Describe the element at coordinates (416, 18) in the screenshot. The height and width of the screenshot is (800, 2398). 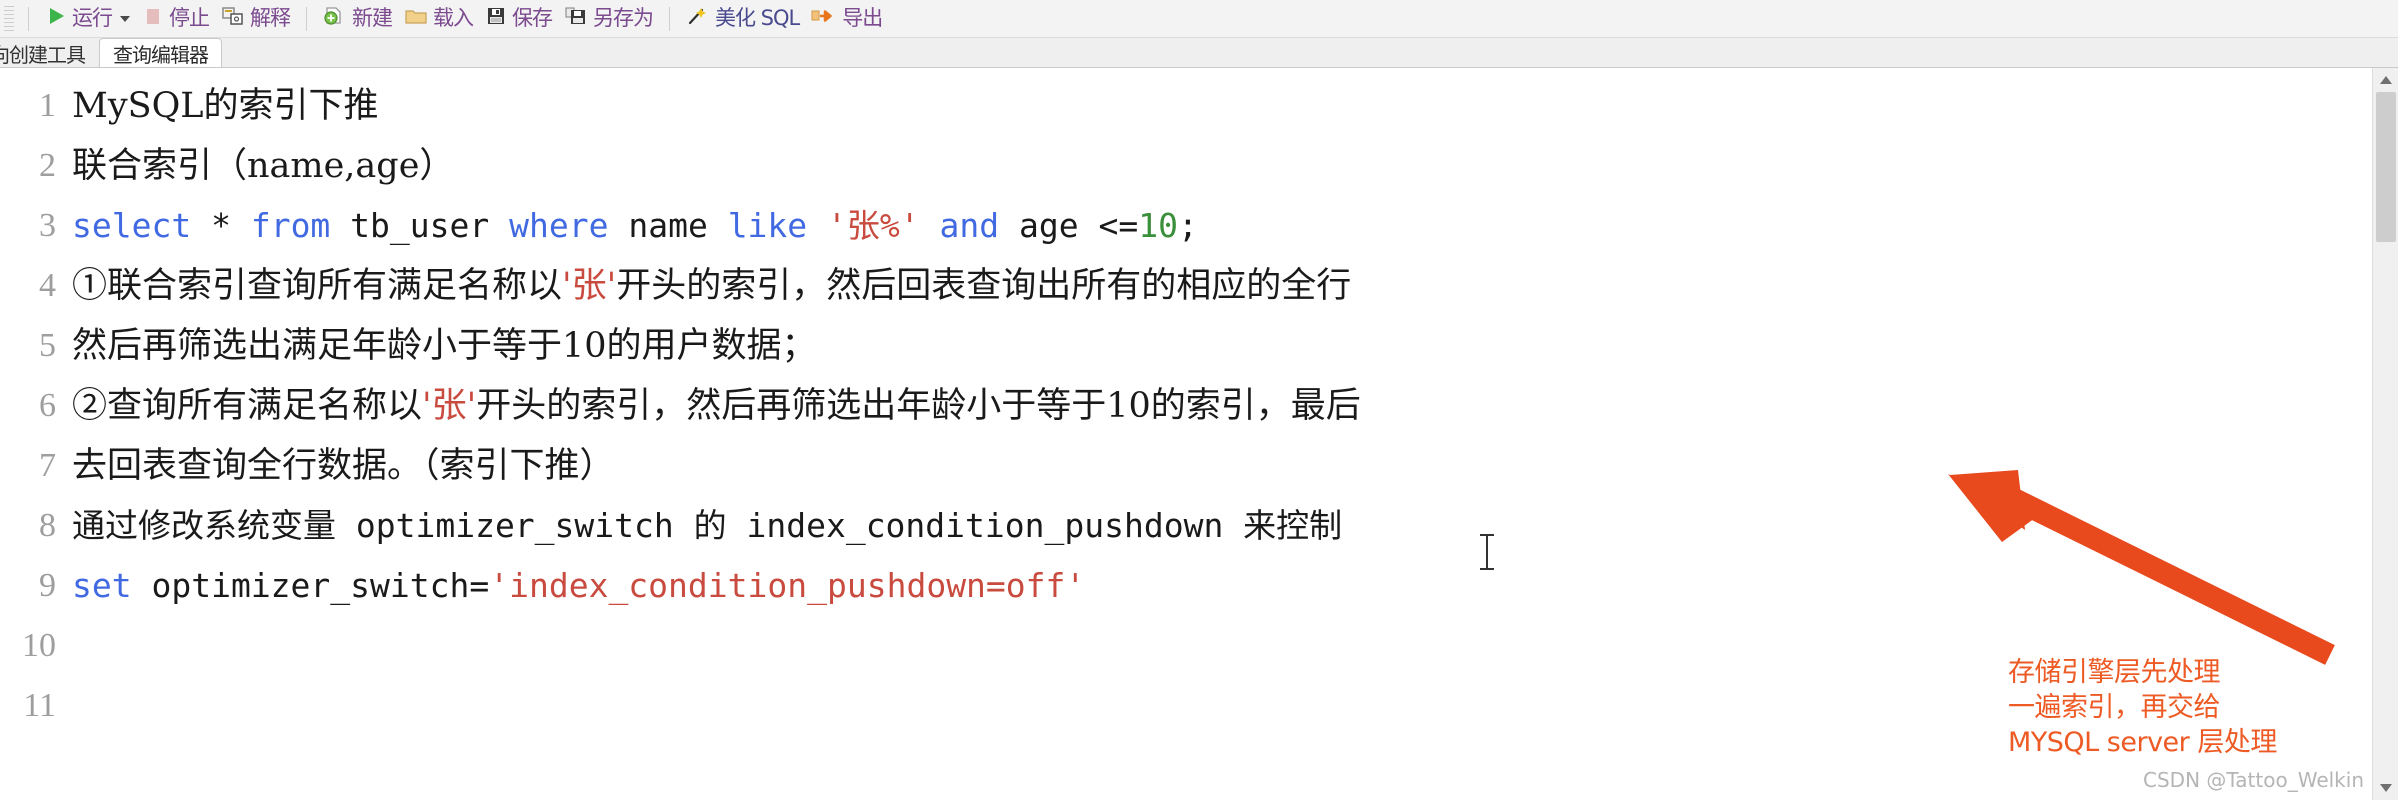
I see `folder-icon` at that location.